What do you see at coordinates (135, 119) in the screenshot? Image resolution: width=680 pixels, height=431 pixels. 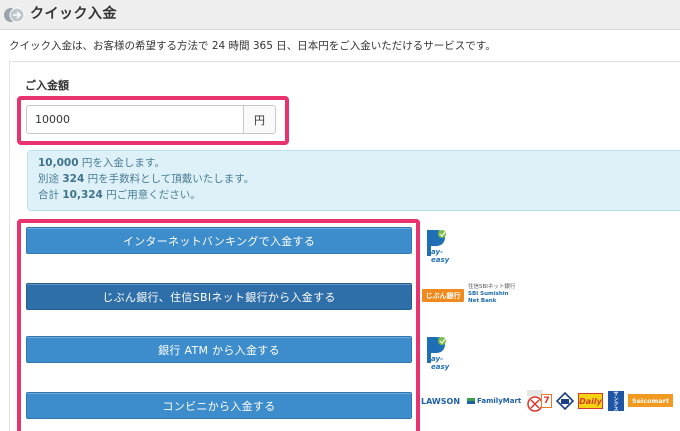 I see `amount-input` at bounding box center [135, 119].